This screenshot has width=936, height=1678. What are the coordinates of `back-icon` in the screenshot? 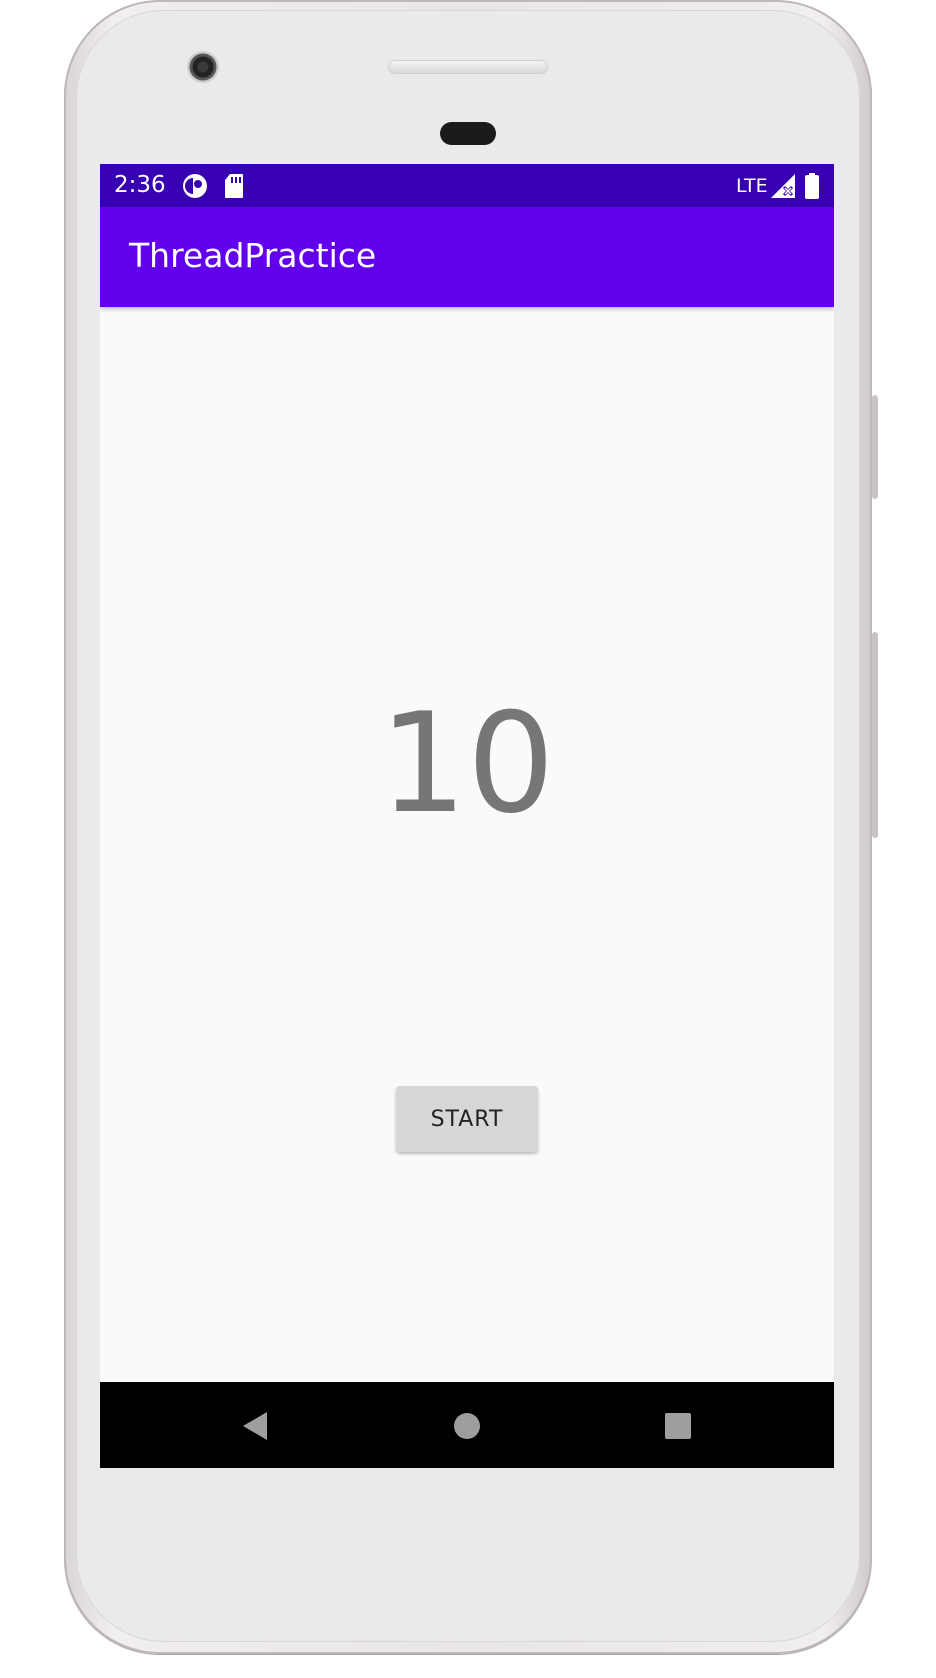 It's located at (257, 1426).